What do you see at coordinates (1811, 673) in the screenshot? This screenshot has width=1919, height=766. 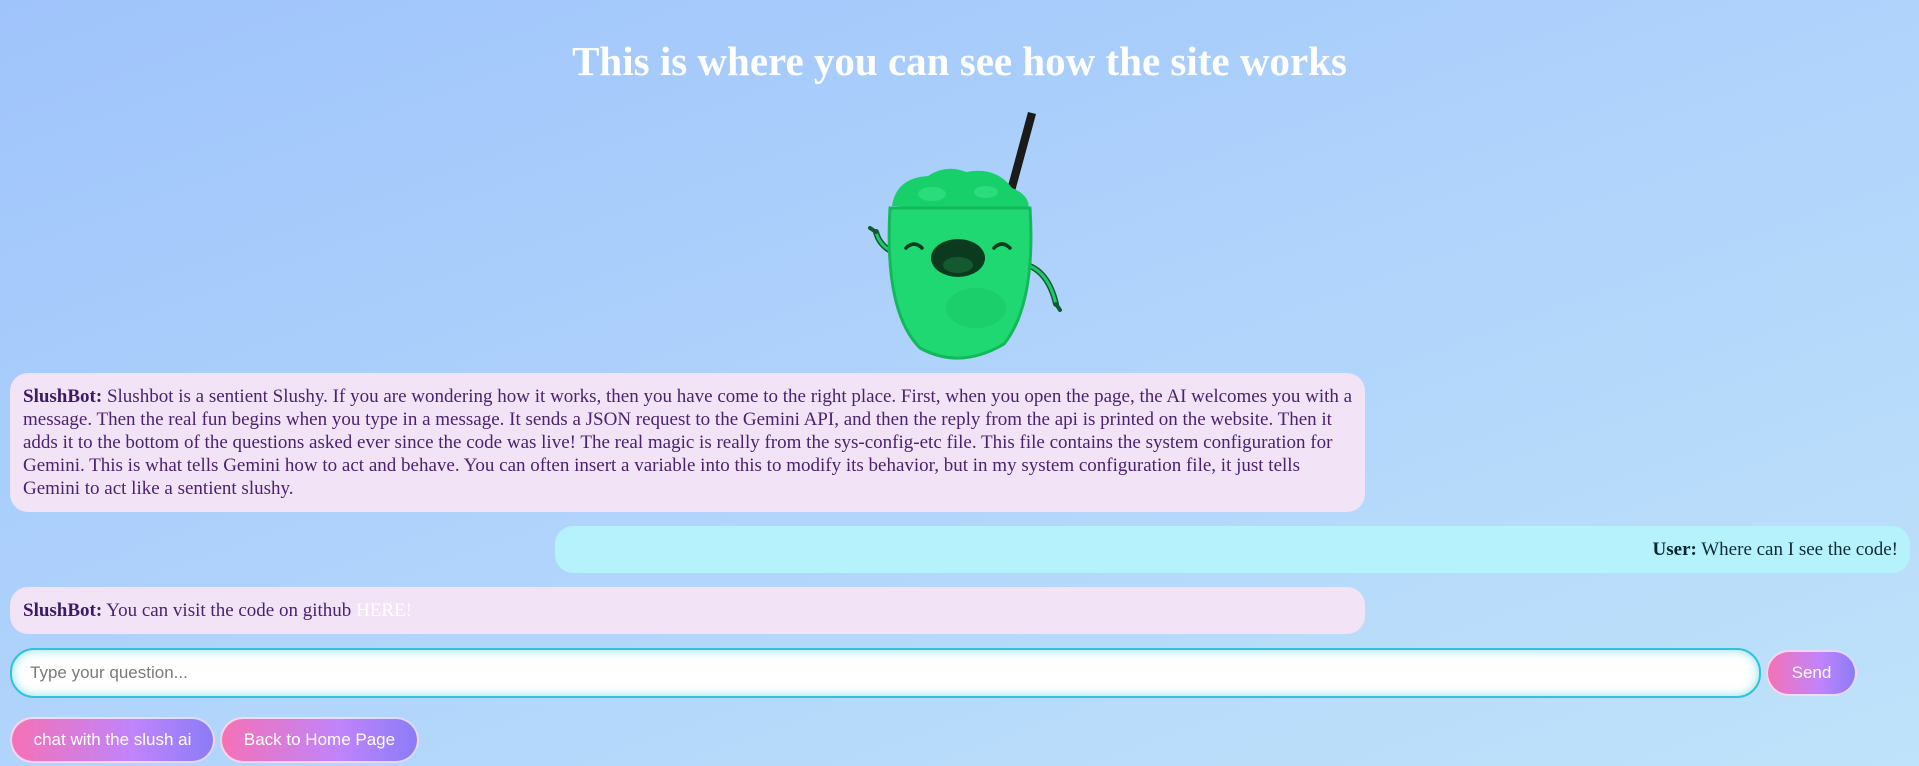 I see `send-button: Send` at bounding box center [1811, 673].